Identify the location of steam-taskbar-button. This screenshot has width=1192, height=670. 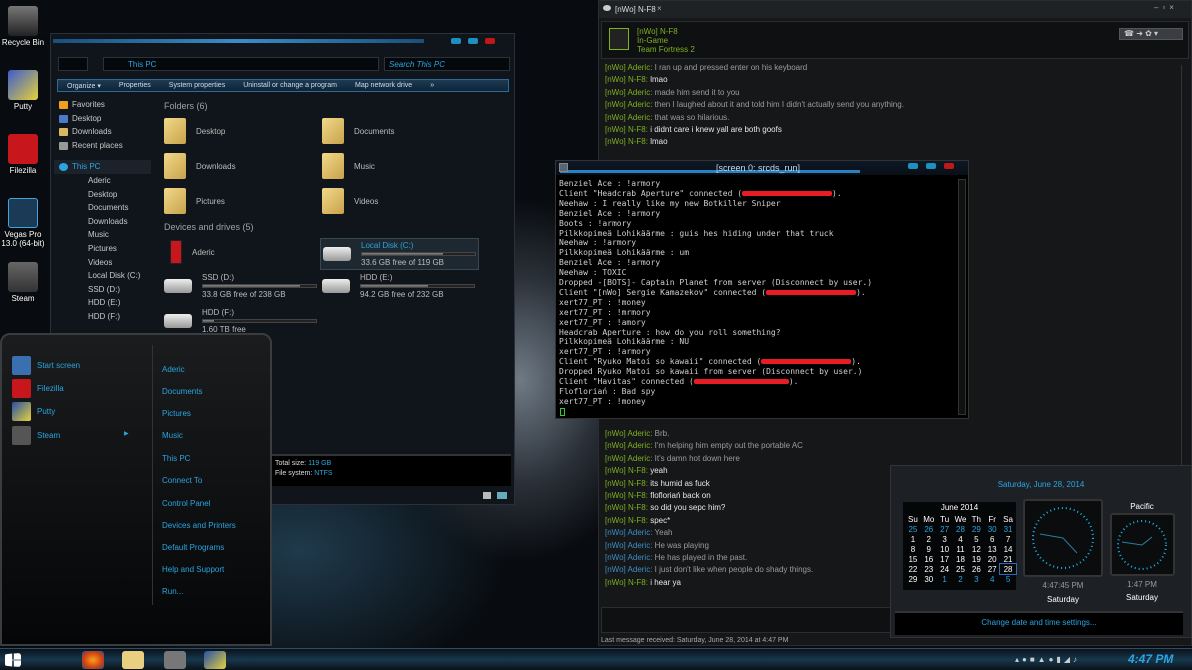
(175, 660).